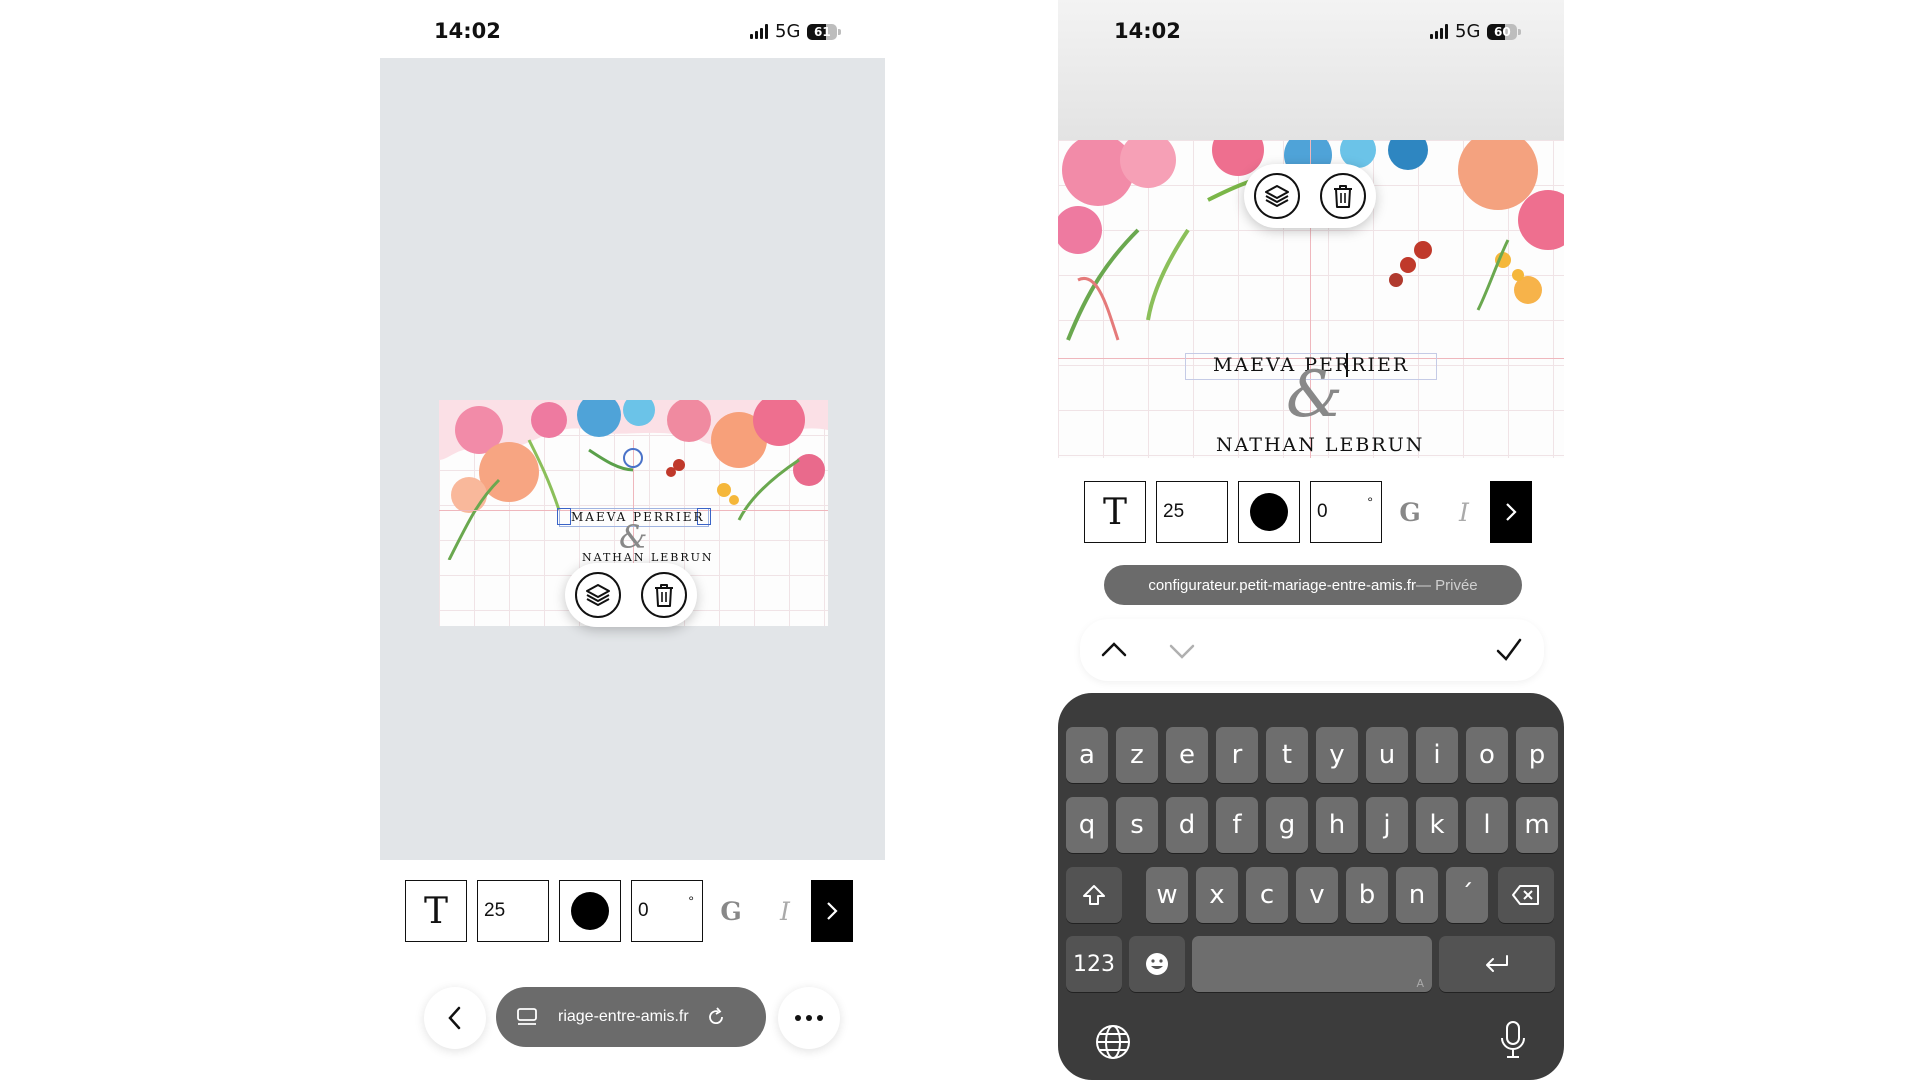 Image resolution: width=1920 pixels, height=1080 pixels. I want to click on numbers-key: 123, so click(1094, 964).